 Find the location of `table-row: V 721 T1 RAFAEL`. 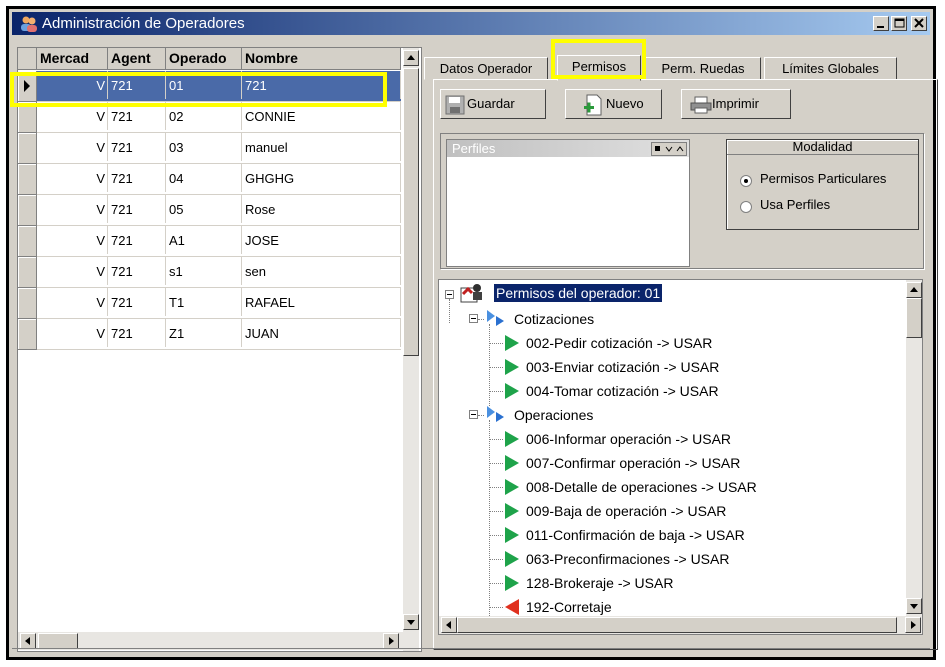

table-row: V 721 T1 RAFAEL is located at coordinates (209, 303).